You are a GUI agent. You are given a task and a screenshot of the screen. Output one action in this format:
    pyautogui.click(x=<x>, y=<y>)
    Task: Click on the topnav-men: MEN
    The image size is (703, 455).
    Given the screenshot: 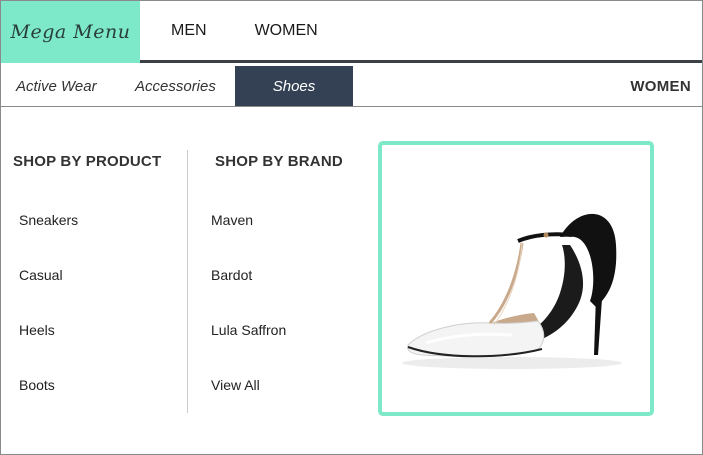 What is the action you would take?
    pyautogui.click(x=189, y=30)
    